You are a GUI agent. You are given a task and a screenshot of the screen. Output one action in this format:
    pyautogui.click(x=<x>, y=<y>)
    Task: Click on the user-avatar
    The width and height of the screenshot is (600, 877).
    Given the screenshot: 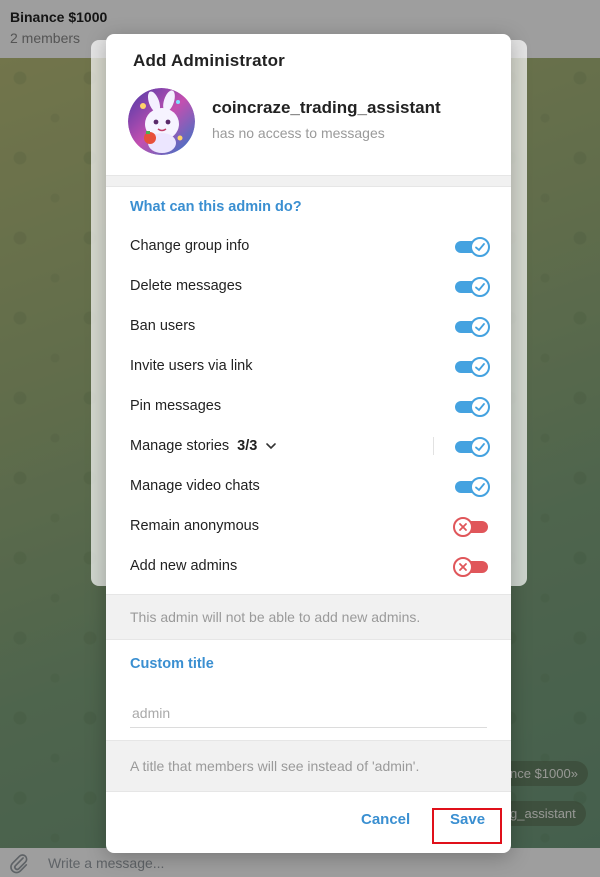 What is the action you would take?
    pyautogui.click(x=161, y=121)
    